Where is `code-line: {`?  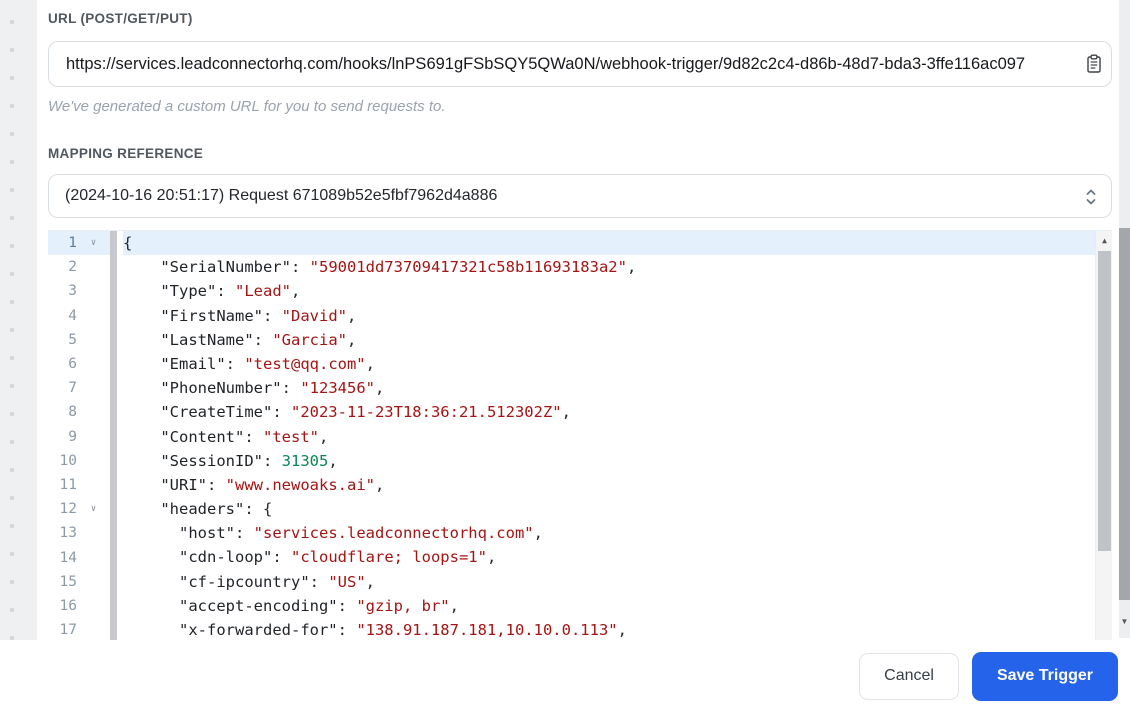
code-line: { is located at coordinates (609, 243).